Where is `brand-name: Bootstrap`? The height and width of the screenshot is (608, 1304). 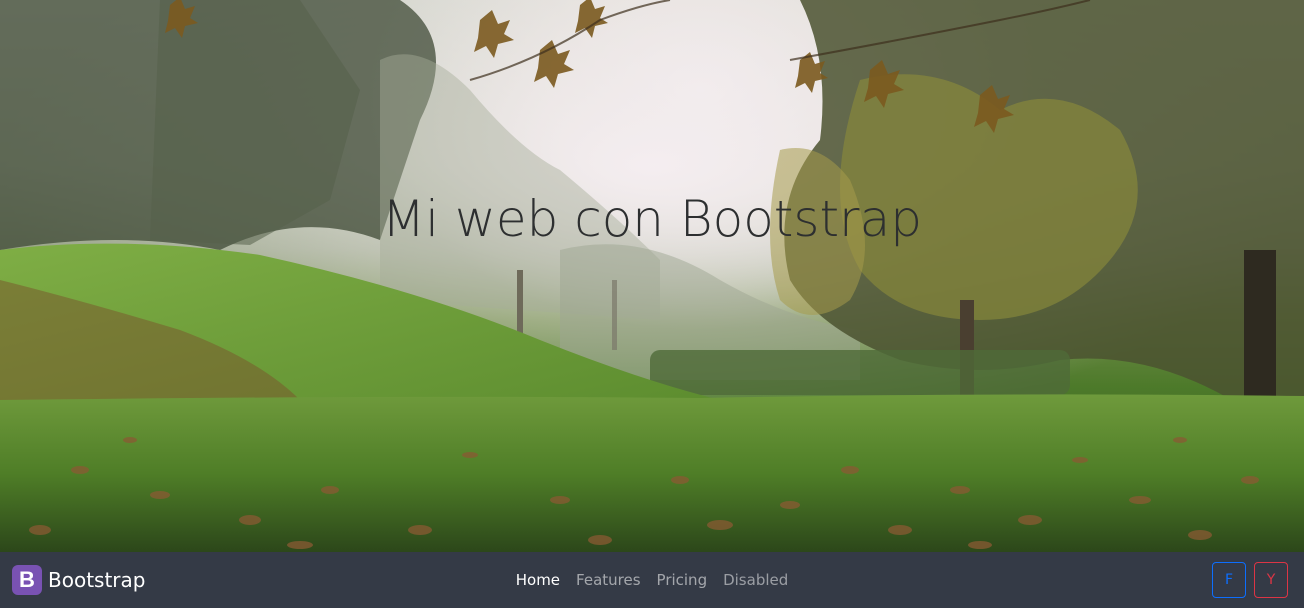
brand-name: Bootstrap is located at coordinates (97, 580).